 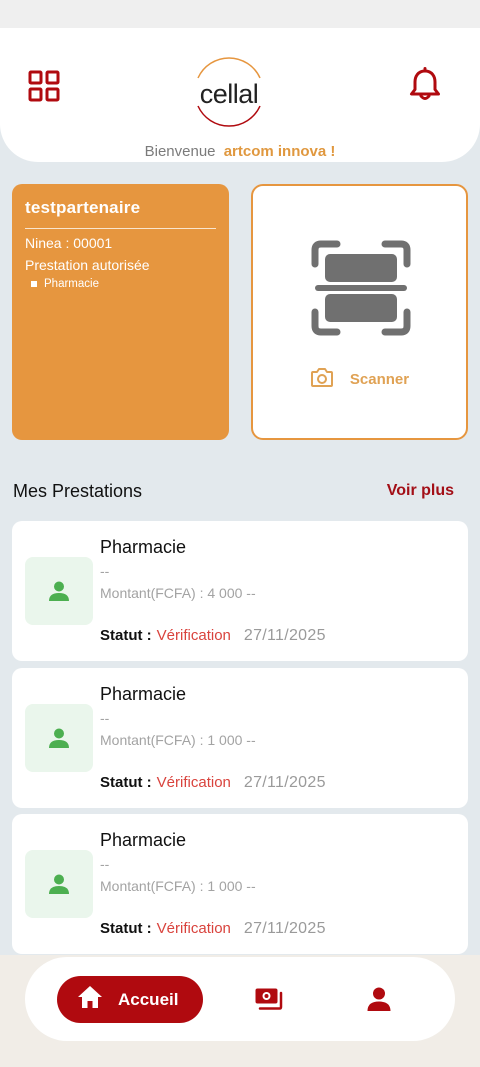 What do you see at coordinates (180, 151) in the screenshot?
I see `welcome-prefix: Bienvenue` at bounding box center [180, 151].